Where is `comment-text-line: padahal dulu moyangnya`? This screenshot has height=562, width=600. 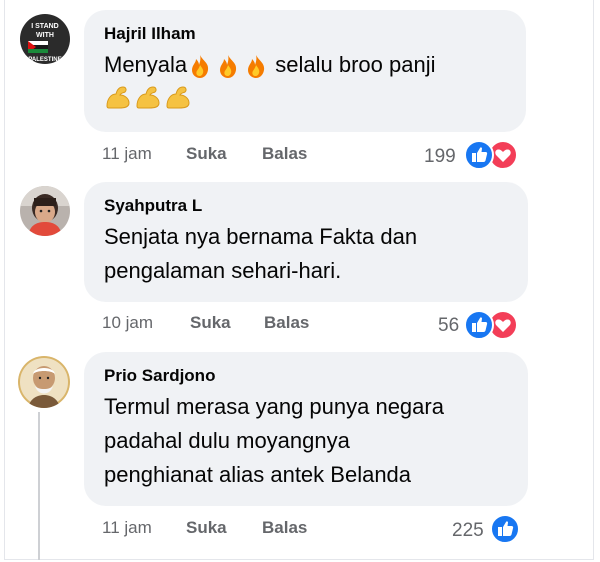 comment-text-line: padahal dulu moyangnya is located at coordinates (227, 440).